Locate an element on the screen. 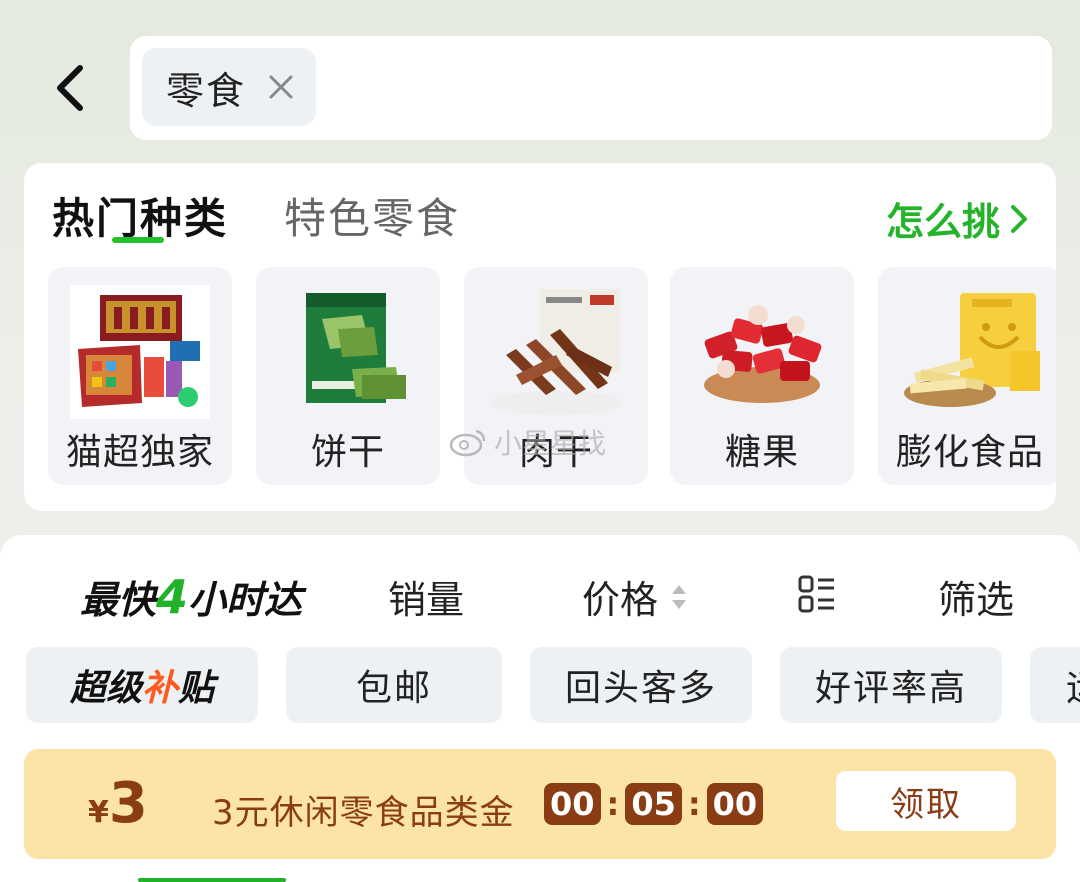 This screenshot has width=1080, height=882. back-button is located at coordinates (72, 88).